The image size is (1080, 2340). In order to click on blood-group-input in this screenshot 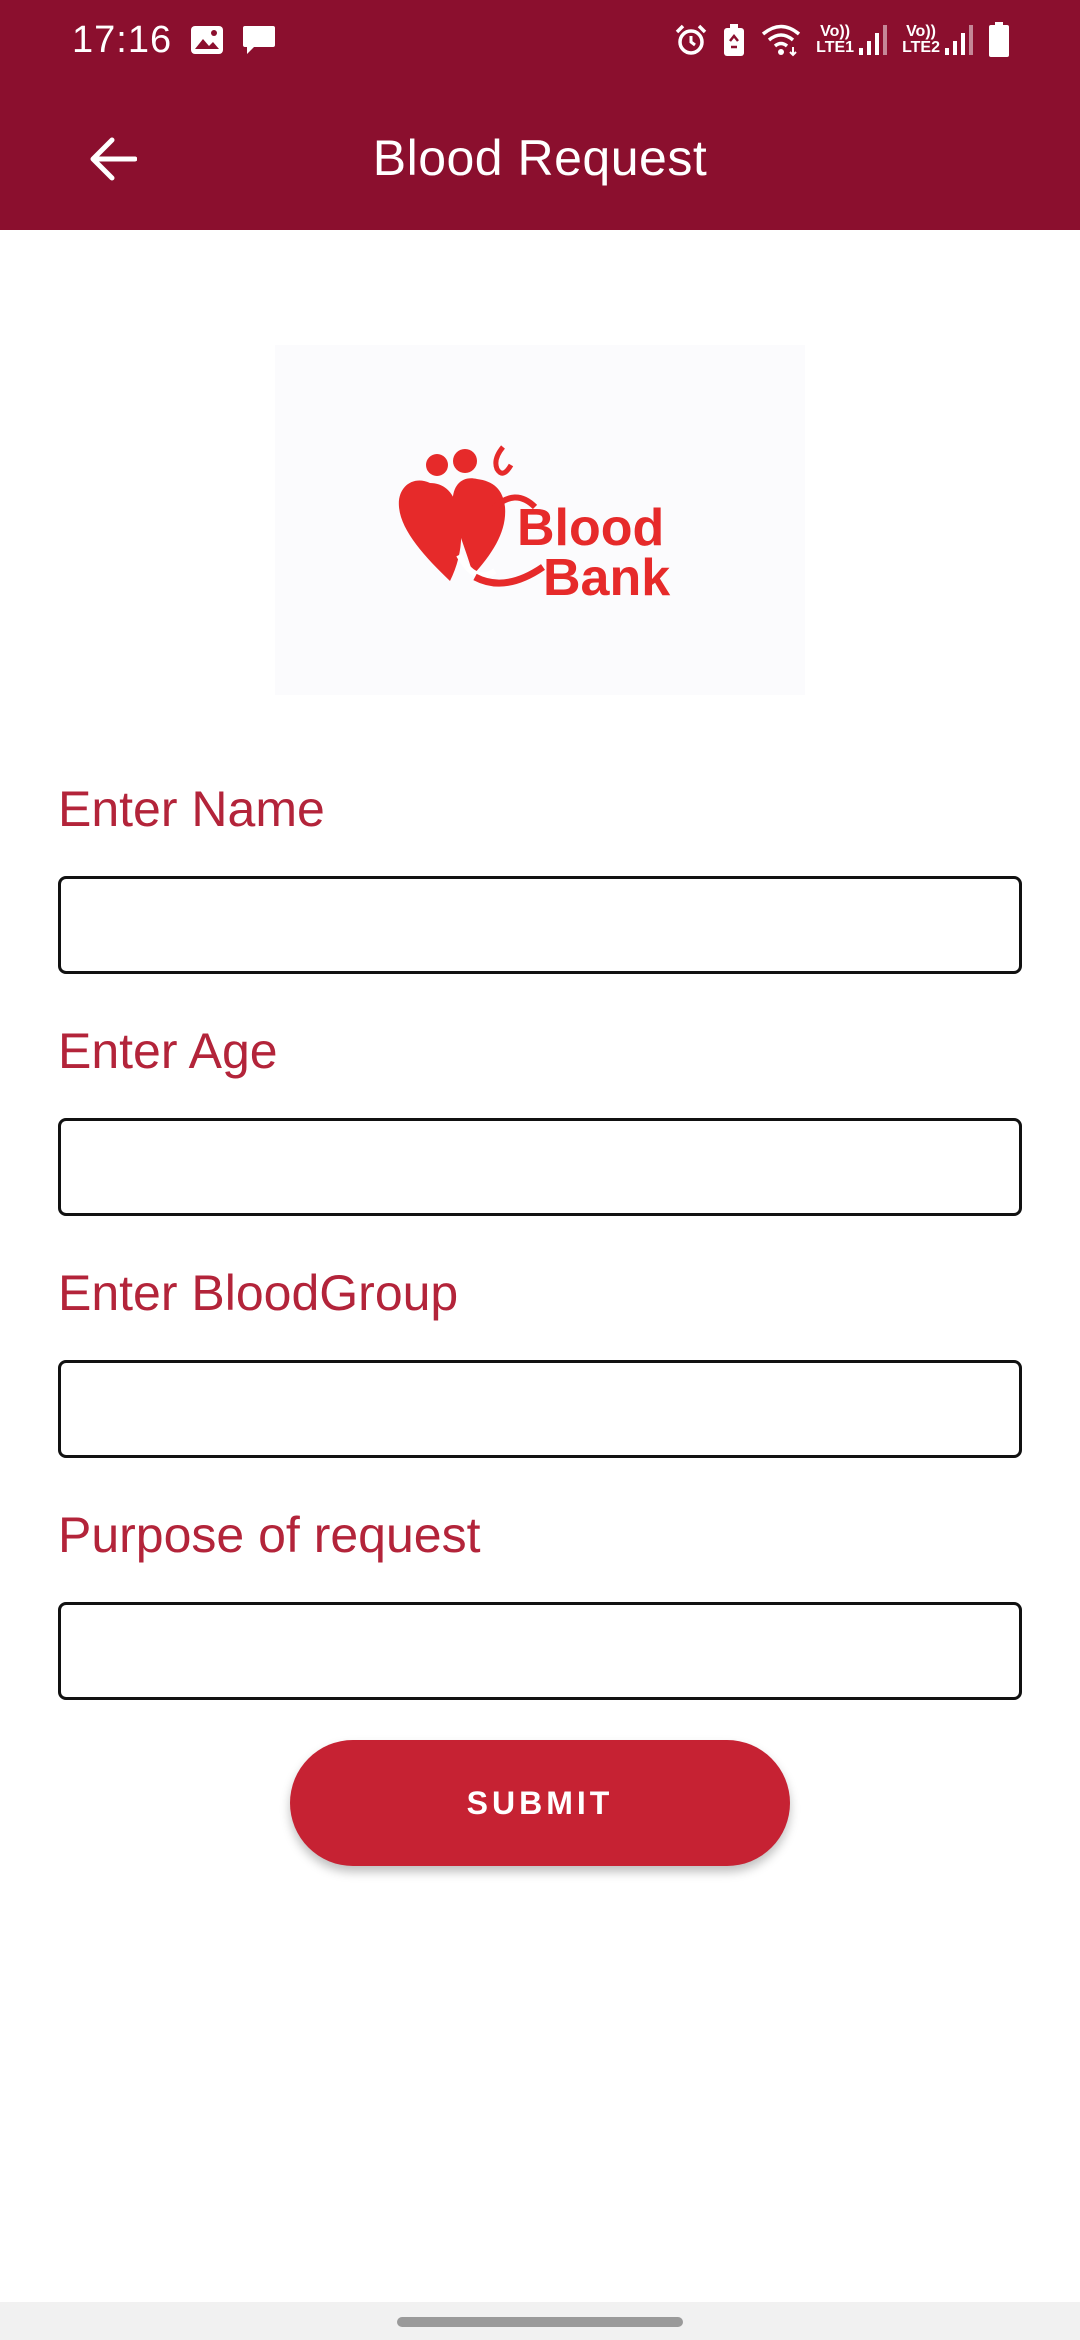, I will do `click(540, 1409)`.